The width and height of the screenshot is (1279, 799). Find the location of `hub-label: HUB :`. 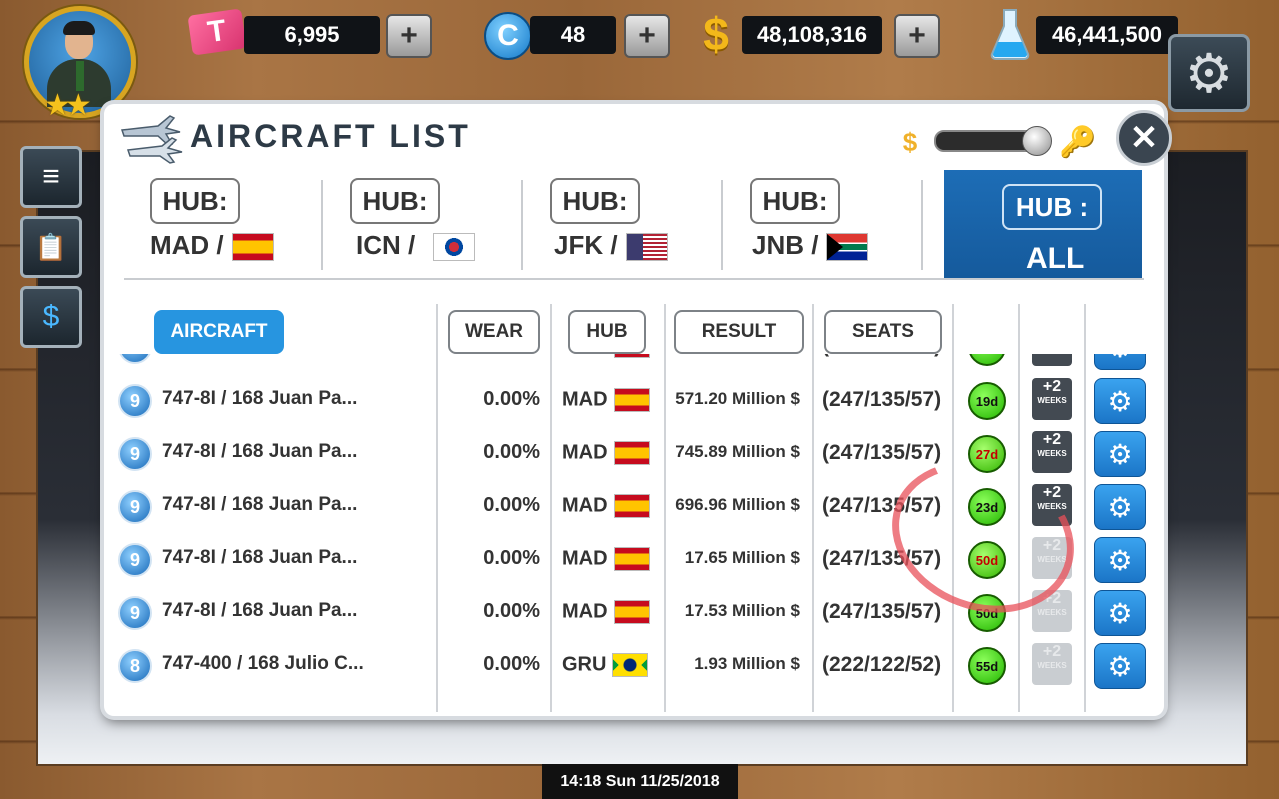

hub-label: HUB : is located at coordinates (1052, 207).